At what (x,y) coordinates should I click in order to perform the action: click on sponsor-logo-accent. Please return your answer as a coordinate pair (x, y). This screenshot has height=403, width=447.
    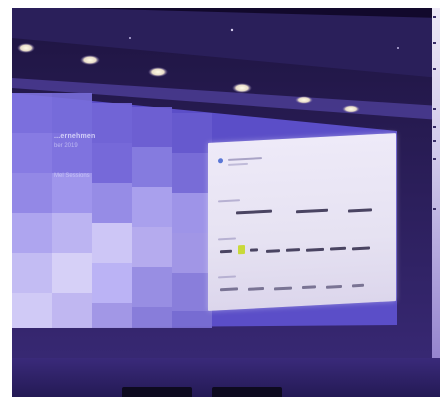
    Looking at the image, I should click on (241, 249).